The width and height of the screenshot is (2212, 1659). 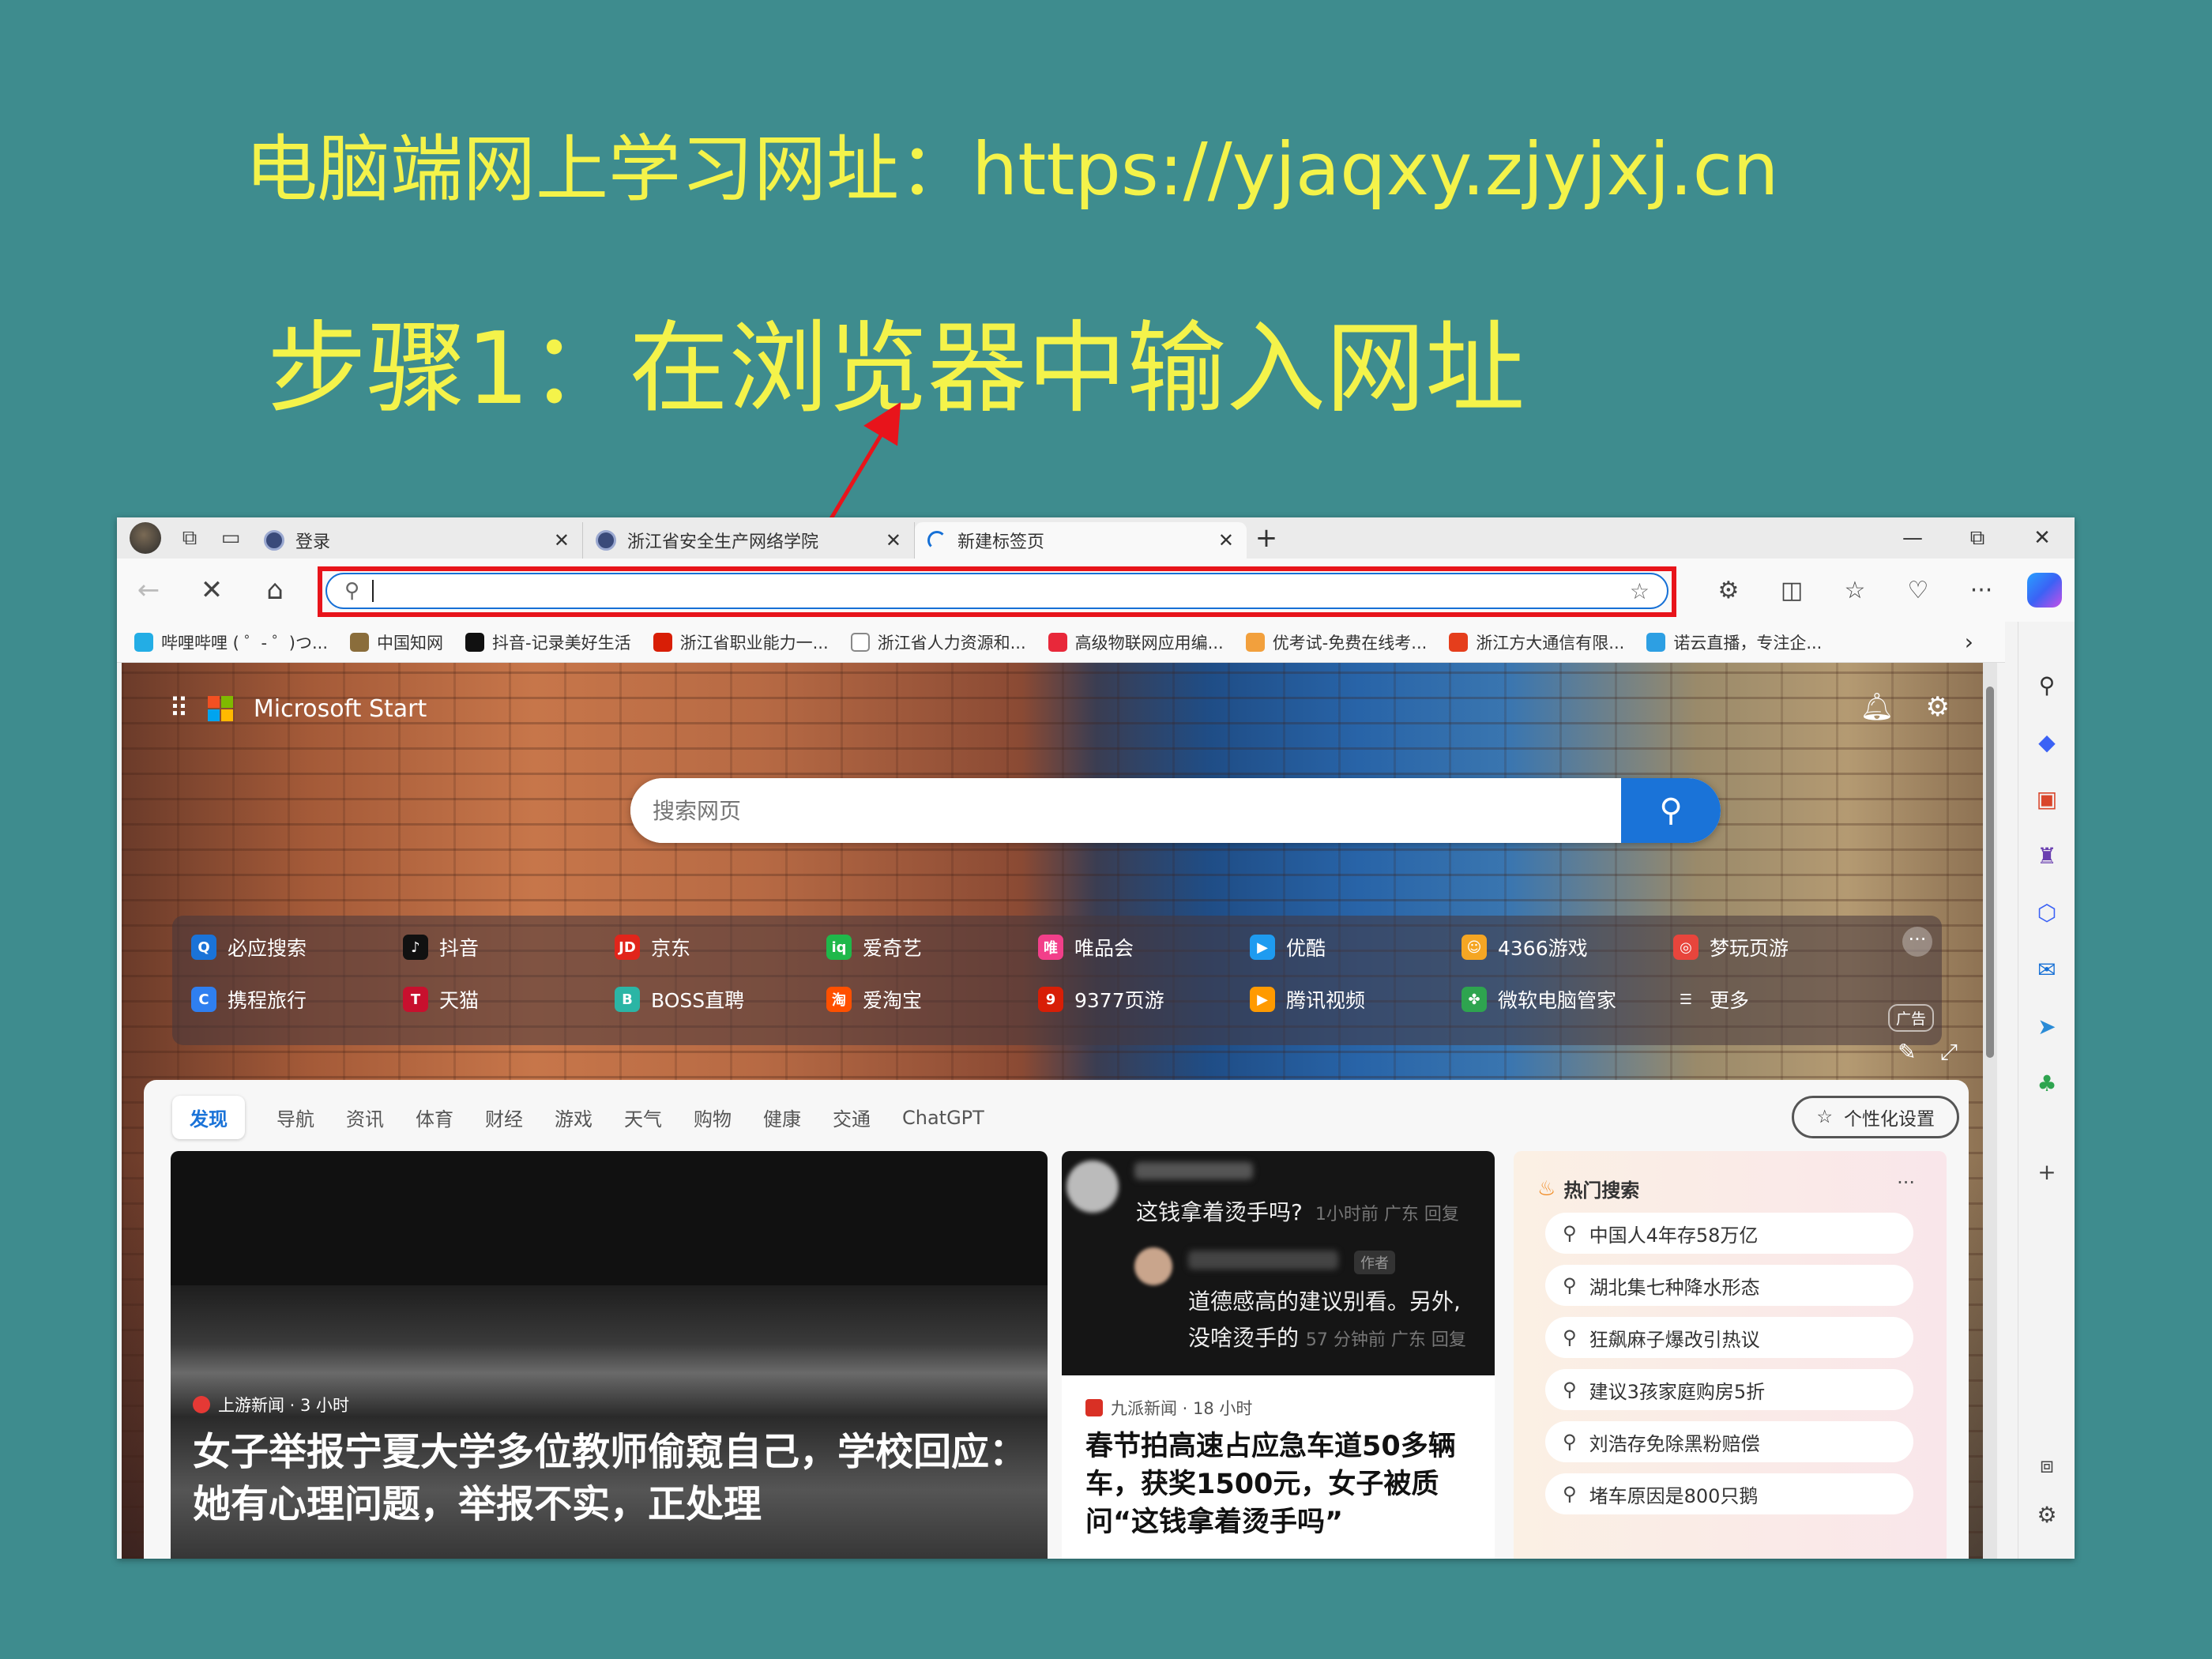 What do you see at coordinates (852, 1118) in the screenshot?
I see `feed-tab-traffic: 交通` at bounding box center [852, 1118].